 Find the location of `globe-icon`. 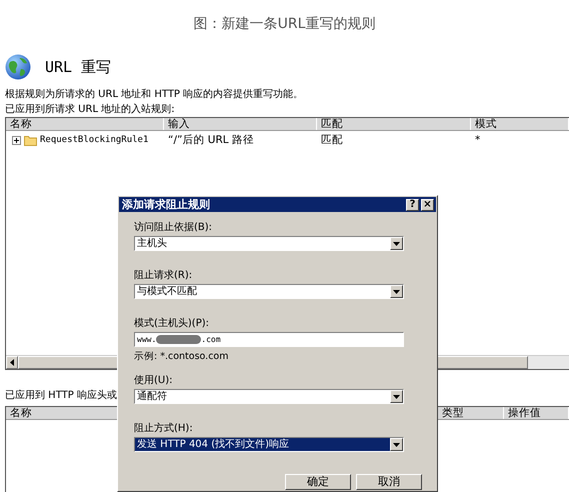

globe-icon is located at coordinates (18, 67).